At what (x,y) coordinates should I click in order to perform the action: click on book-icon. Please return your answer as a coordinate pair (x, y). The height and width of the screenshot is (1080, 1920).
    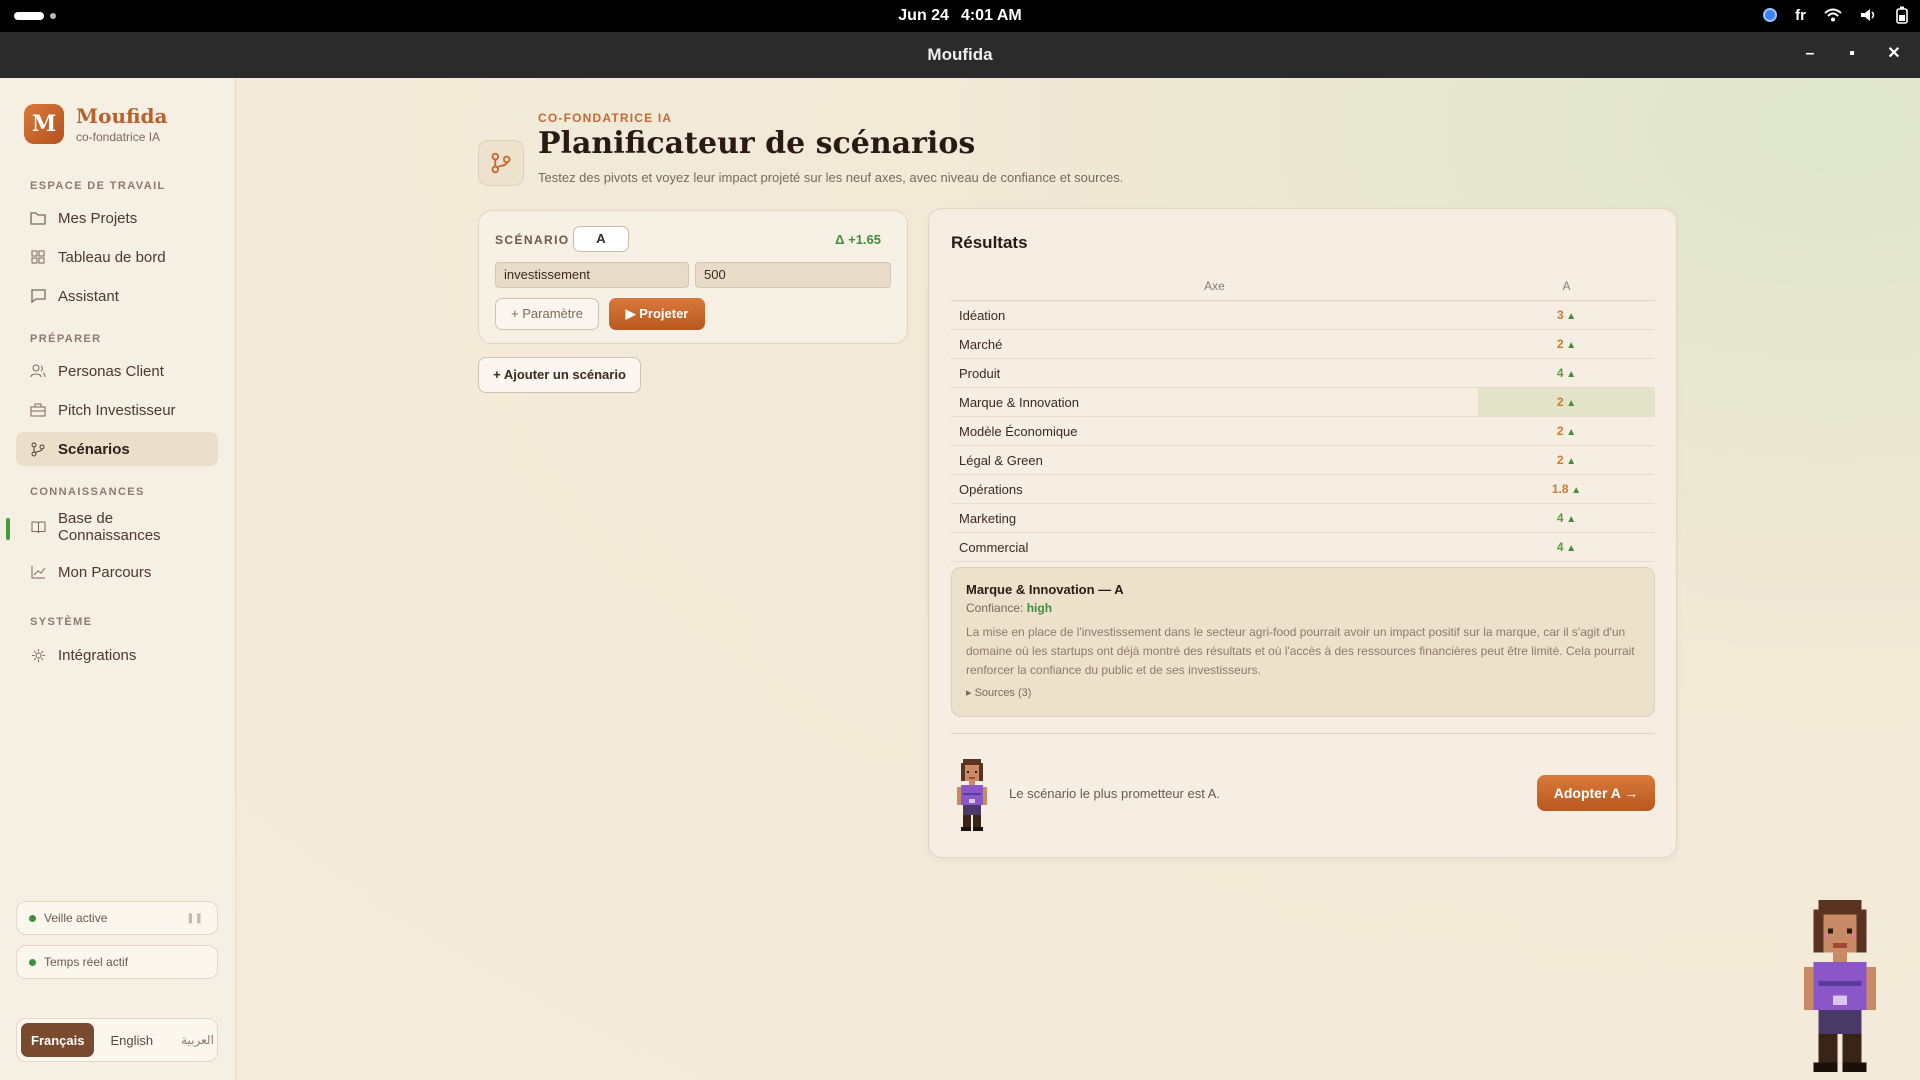
    Looking at the image, I should click on (38, 527).